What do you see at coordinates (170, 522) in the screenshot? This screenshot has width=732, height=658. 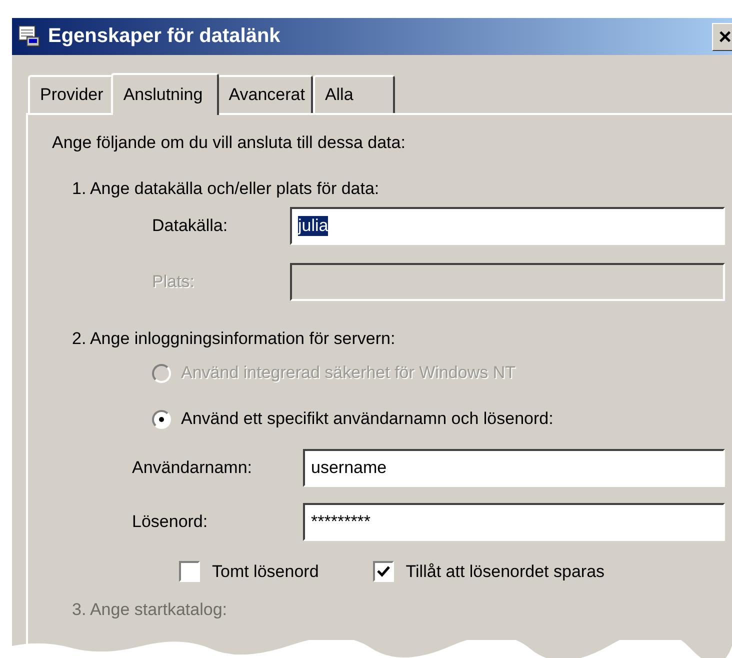 I see `field-label: Lösenord:` at bounding box center [170, 522].